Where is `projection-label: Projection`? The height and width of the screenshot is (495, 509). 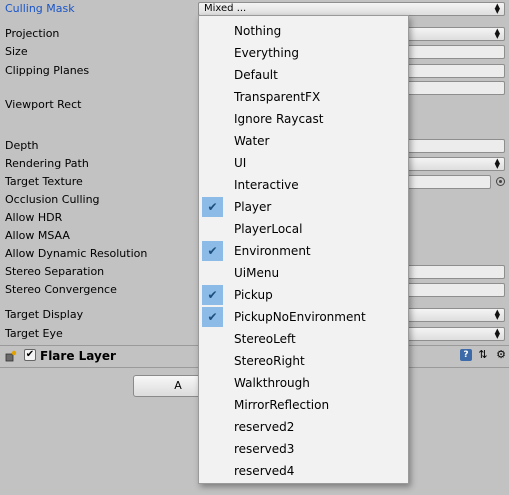
projection-label: Projection is located at coordinates (32, 33).